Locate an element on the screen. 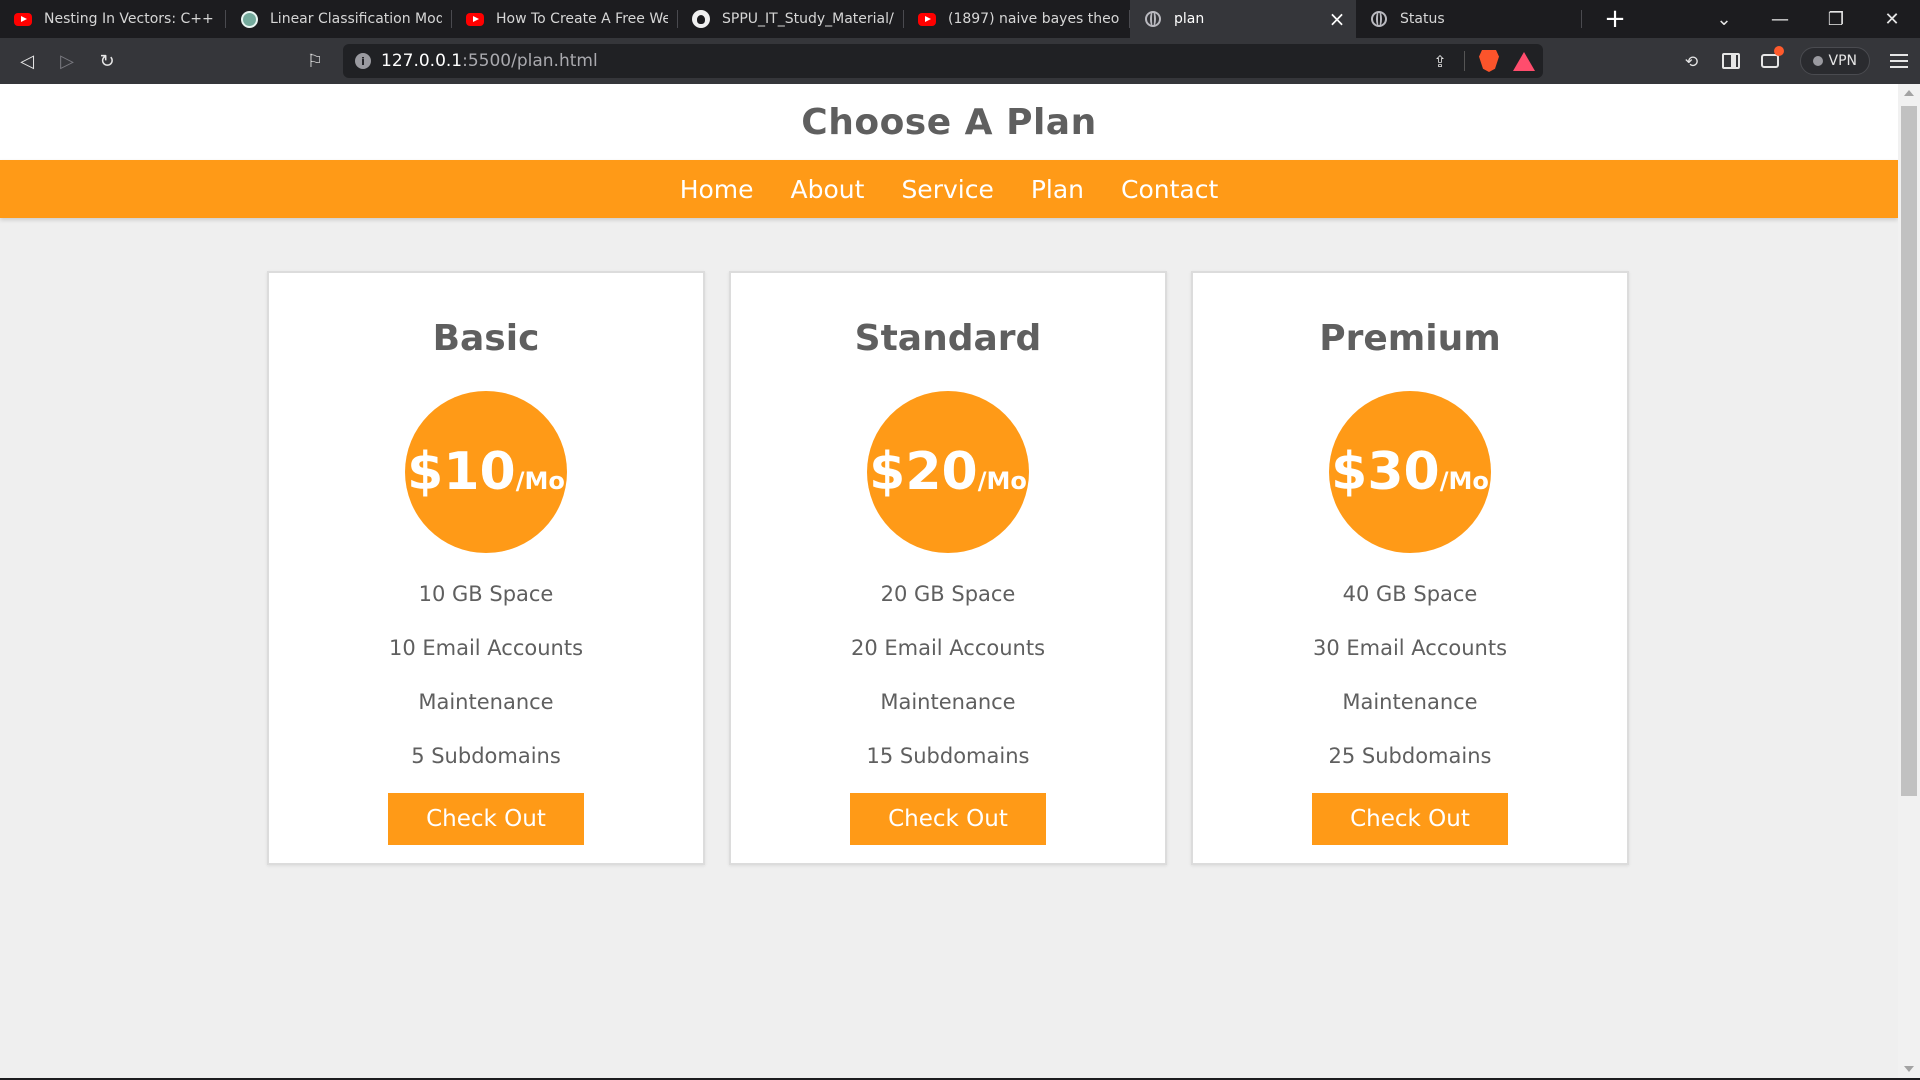 The image size is (1920, 1080). chatgpt-icon is located at coordinates (249, 19).